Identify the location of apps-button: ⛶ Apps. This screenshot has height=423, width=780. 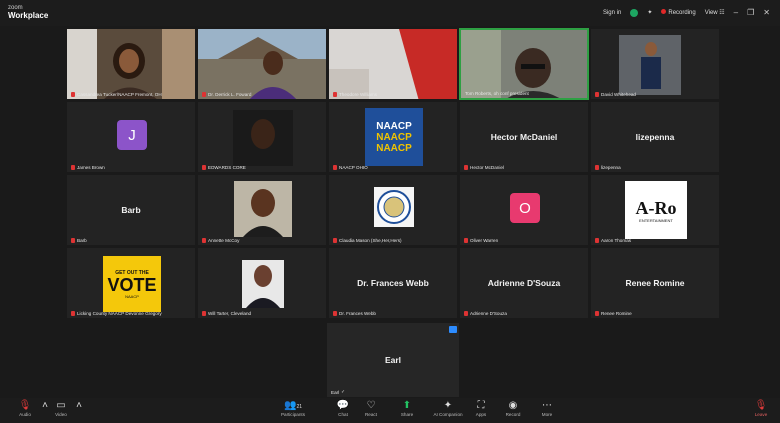
(481, 408).